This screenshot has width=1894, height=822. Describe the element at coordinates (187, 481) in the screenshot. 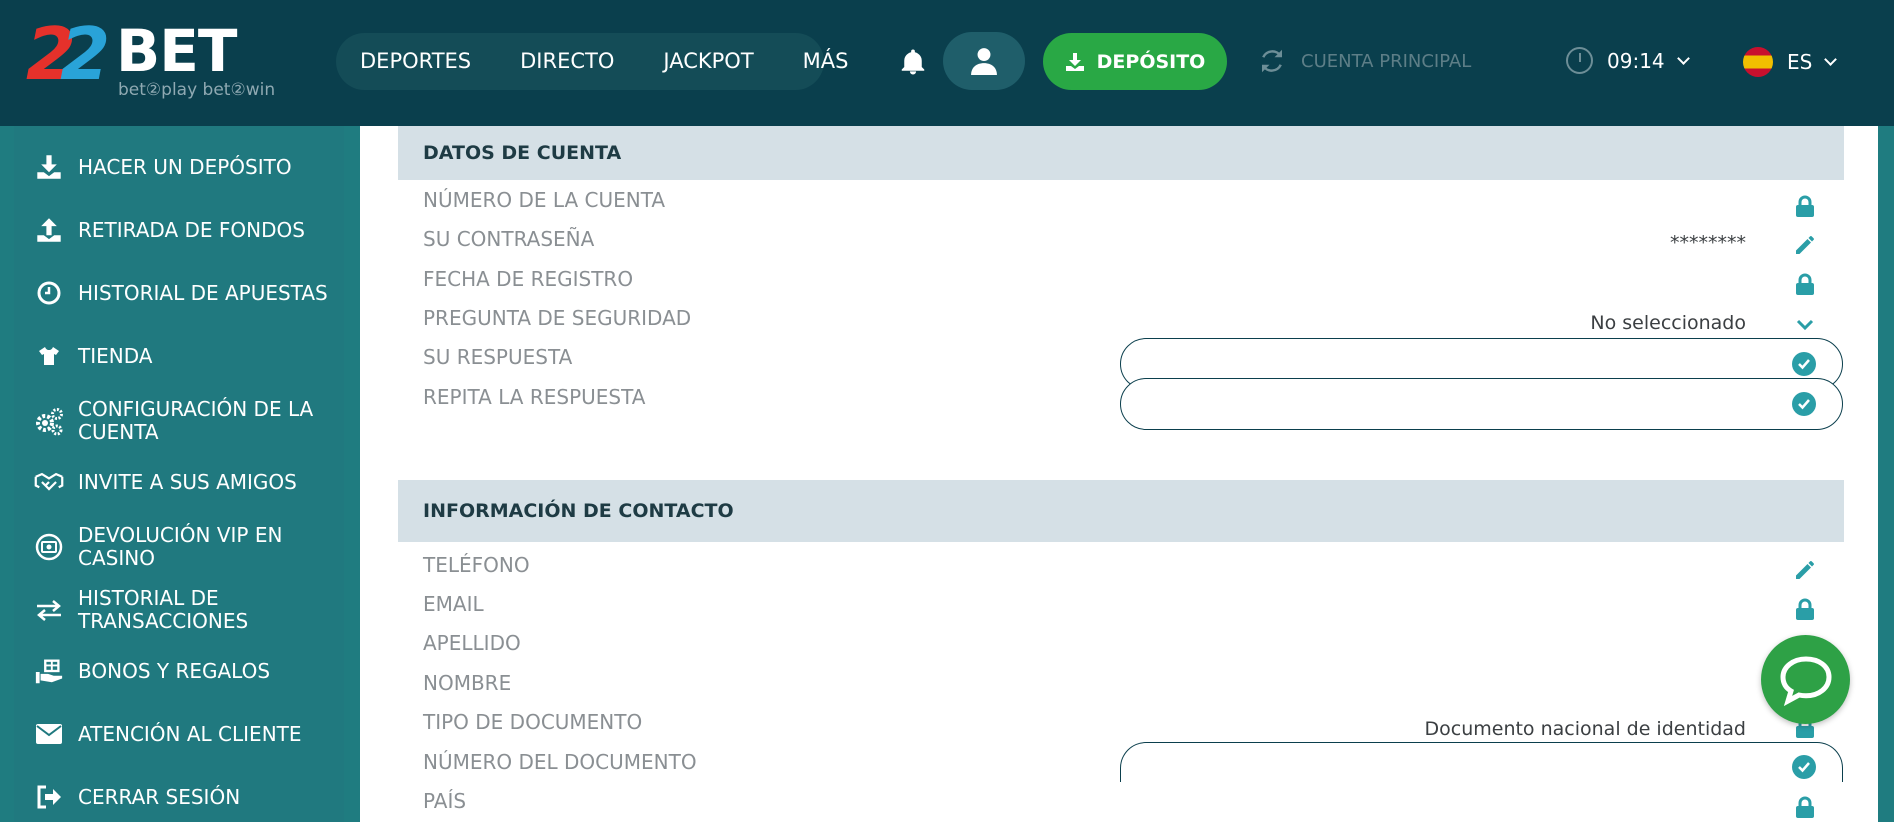

I see `sidebar-item-label: INVITE A SUS AMIGOS` at that location.